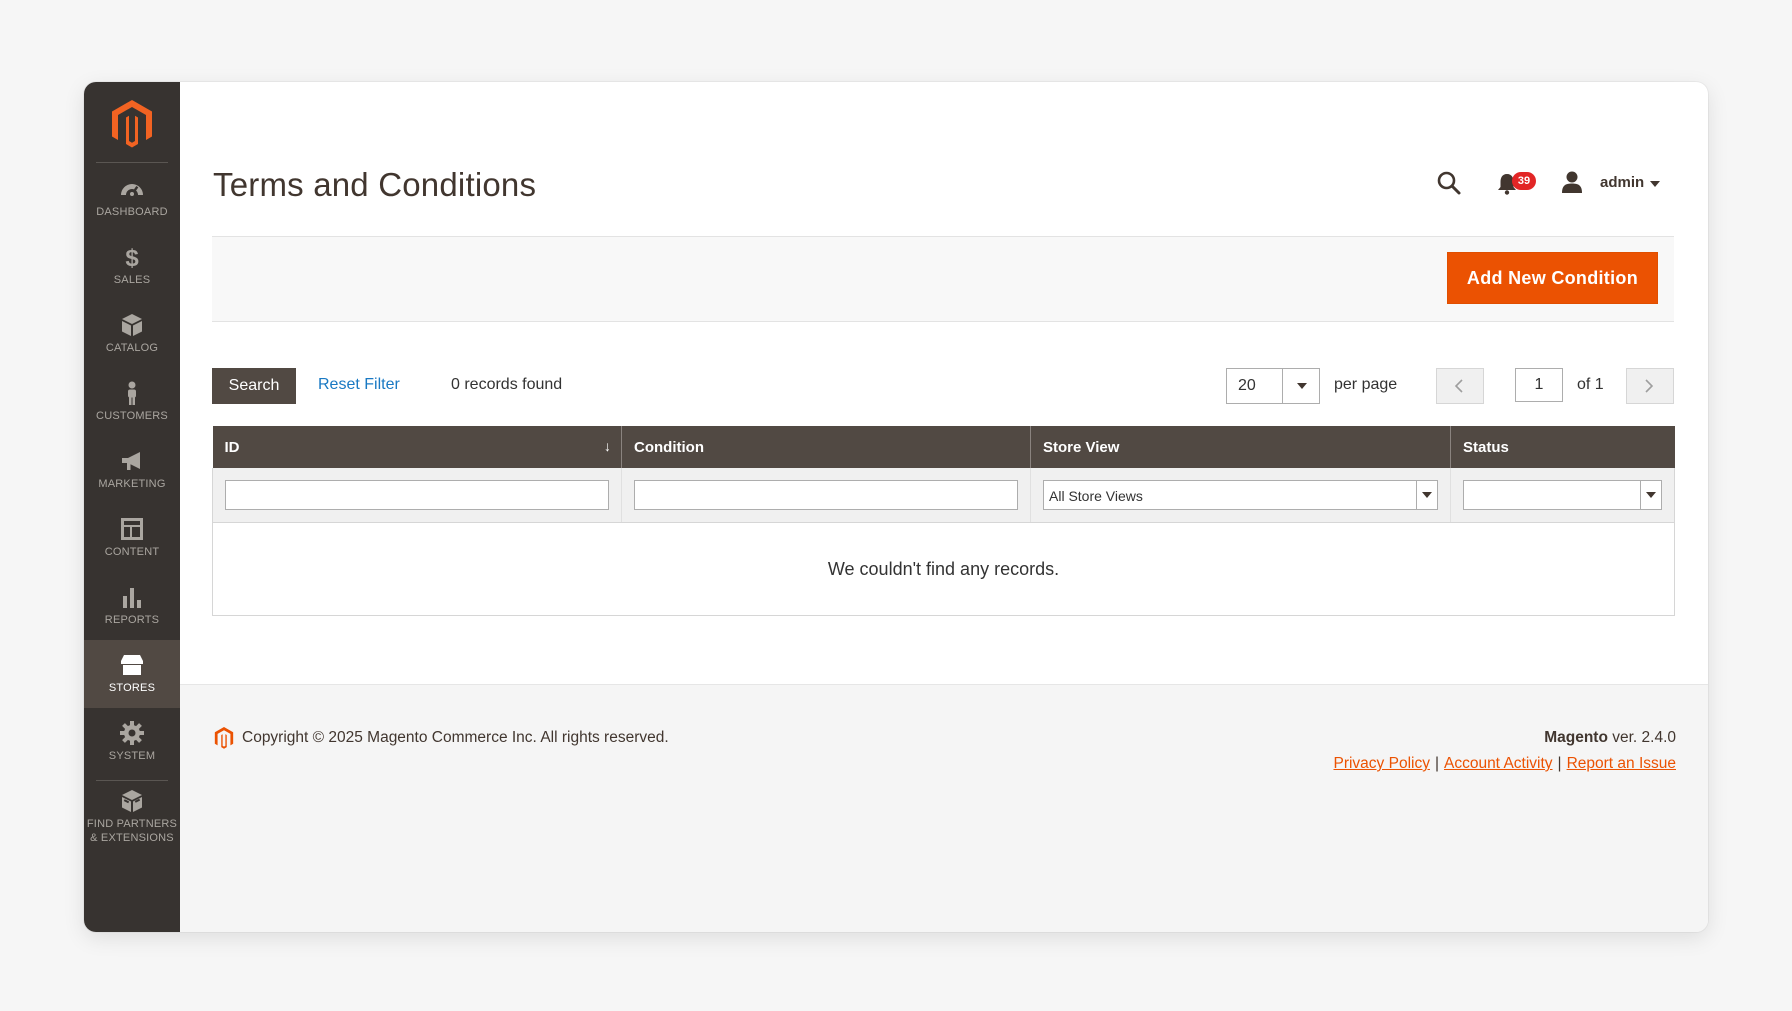 The image size is (1792, 1011). What do you see at coordinates (1381, 763) in the screenshot?
I see `privacy-policy-link: Privacy Policy` at bounding box center [1381, 763].